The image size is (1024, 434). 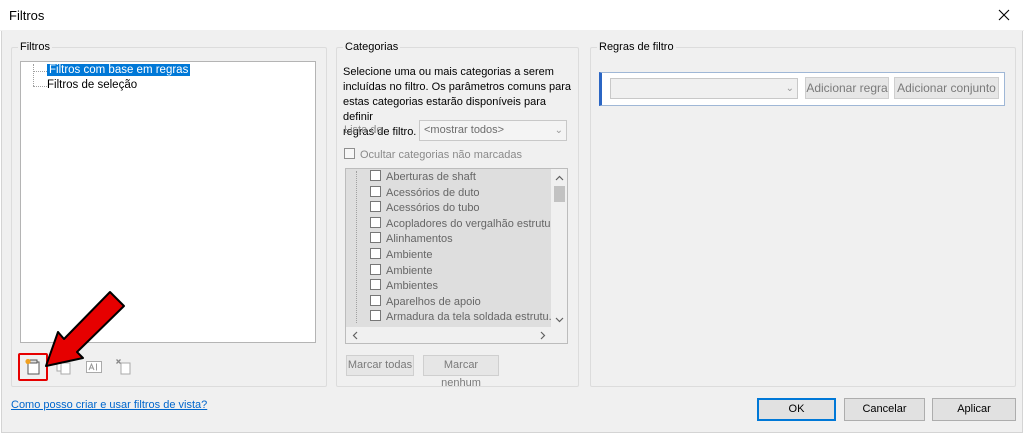 What do you see at coordinates (704, 88) in the screenshot?
I see `rule-operator-select: ⌄` at bounding box center [704, 88].